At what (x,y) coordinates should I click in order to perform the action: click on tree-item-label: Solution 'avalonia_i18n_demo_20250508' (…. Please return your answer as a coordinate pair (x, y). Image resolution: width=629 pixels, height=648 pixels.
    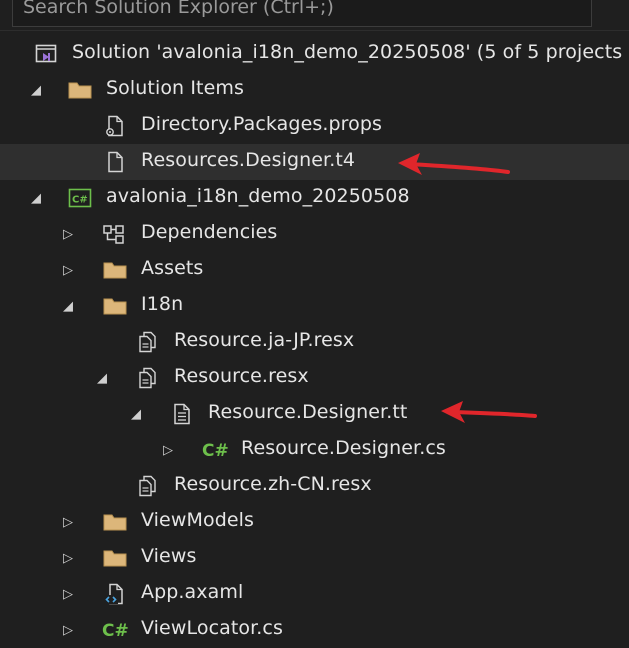
    Looking at the image, I should click on (347, 52).